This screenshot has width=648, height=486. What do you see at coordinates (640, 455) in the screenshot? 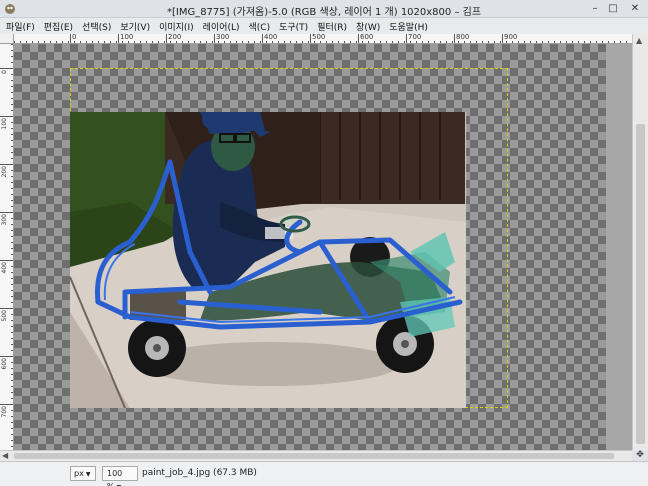
I see `navigate-icon: ✥` at bounding box center [640, 455].